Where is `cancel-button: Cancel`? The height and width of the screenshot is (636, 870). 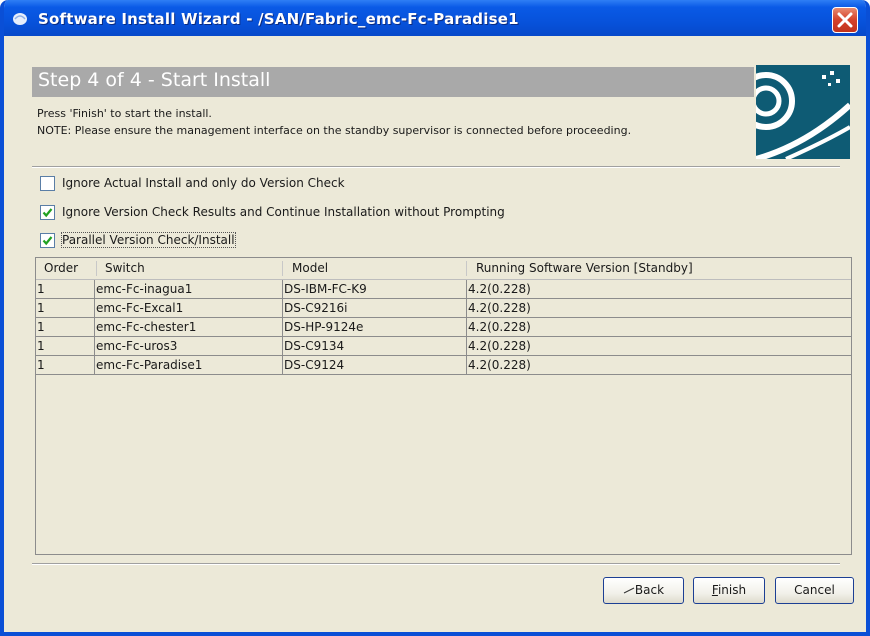
cancel-button: Cancel is located at coordinates (814, 590).